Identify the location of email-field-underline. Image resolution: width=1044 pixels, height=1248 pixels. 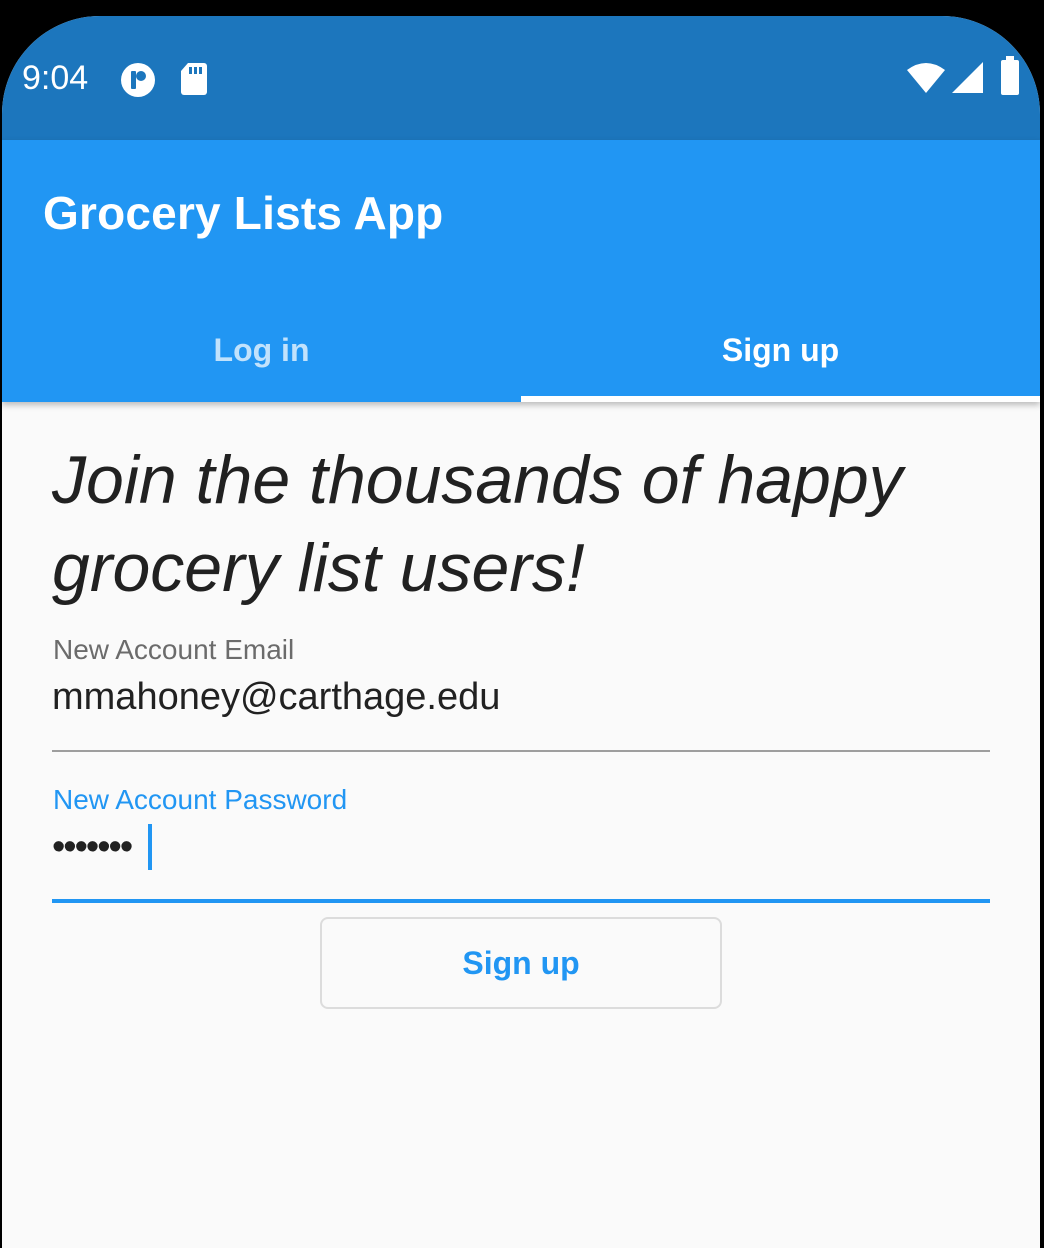
(521, 751).